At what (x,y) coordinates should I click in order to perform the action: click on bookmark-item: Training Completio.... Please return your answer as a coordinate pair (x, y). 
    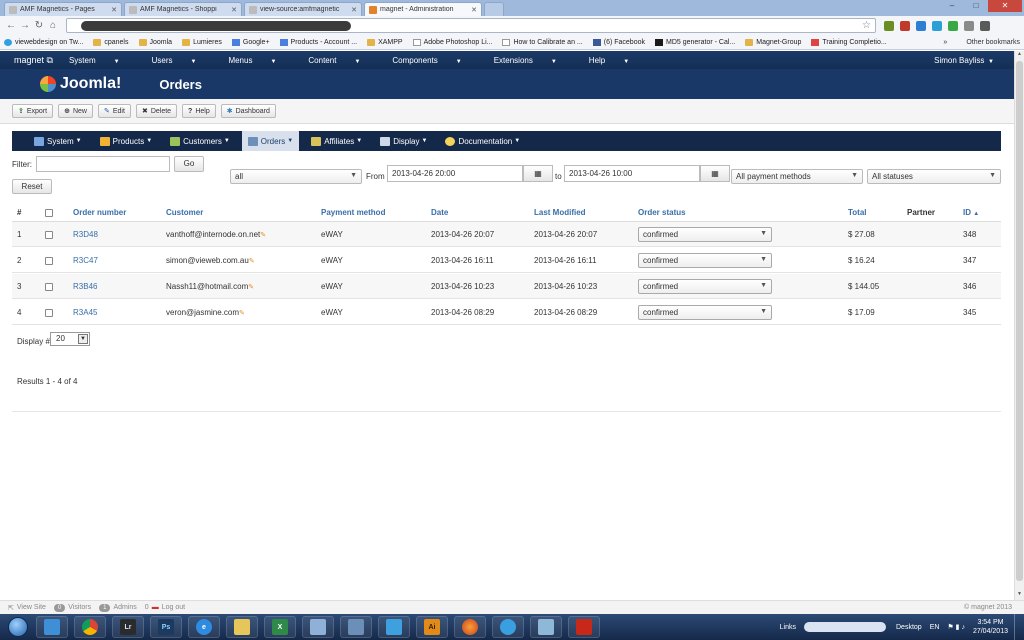
    Looking at the image, I should click on (849, 42).